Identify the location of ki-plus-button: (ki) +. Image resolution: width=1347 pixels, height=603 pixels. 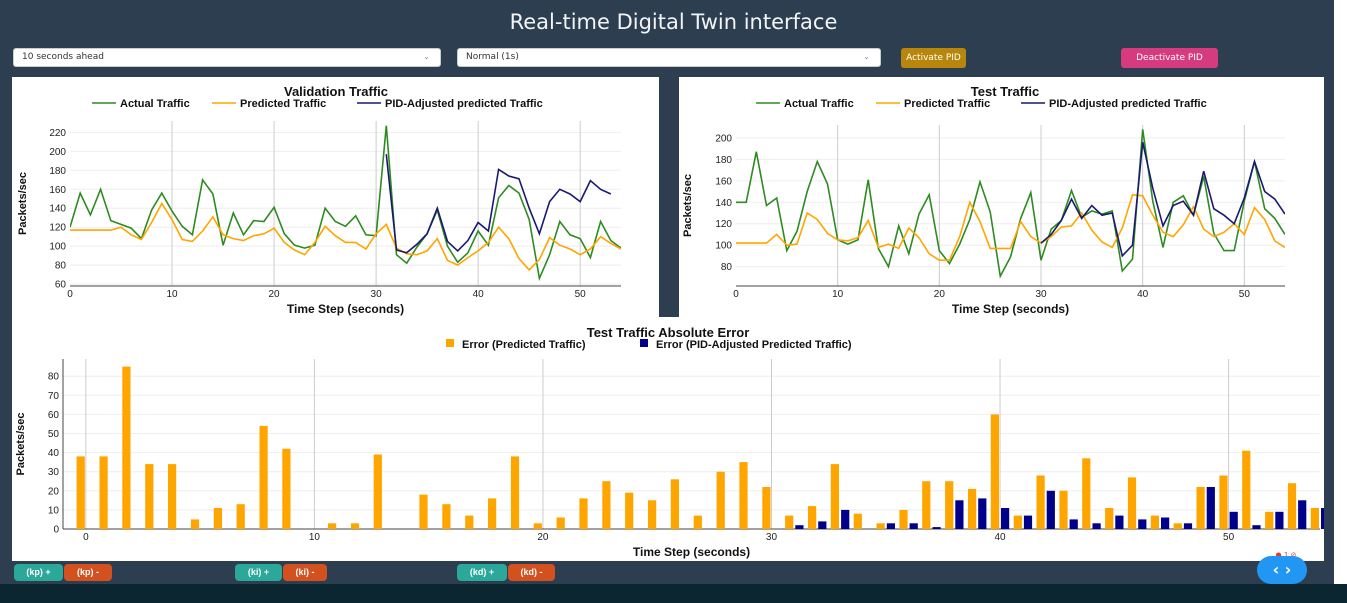
(258, 572).